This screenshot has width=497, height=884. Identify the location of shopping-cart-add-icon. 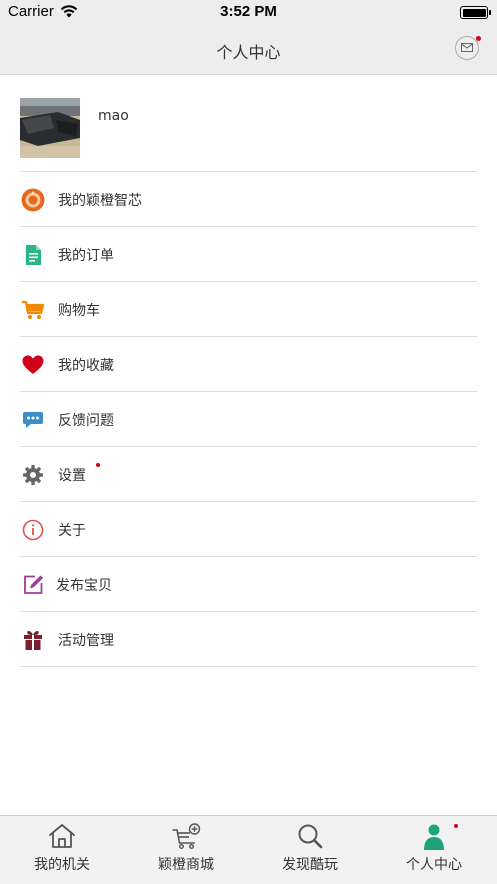
(186, 836).